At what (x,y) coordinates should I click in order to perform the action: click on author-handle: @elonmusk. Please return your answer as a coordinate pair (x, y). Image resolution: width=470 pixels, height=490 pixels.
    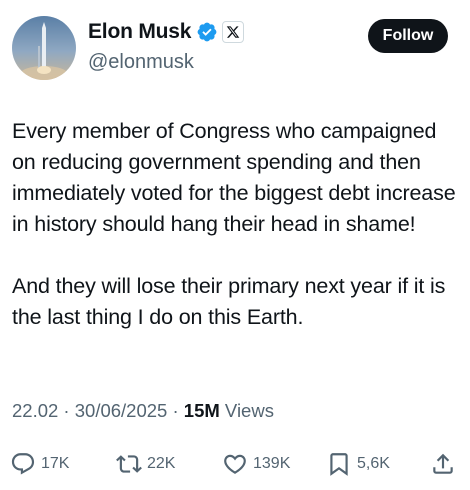
    Looking at the image, I should click on (141, 62).